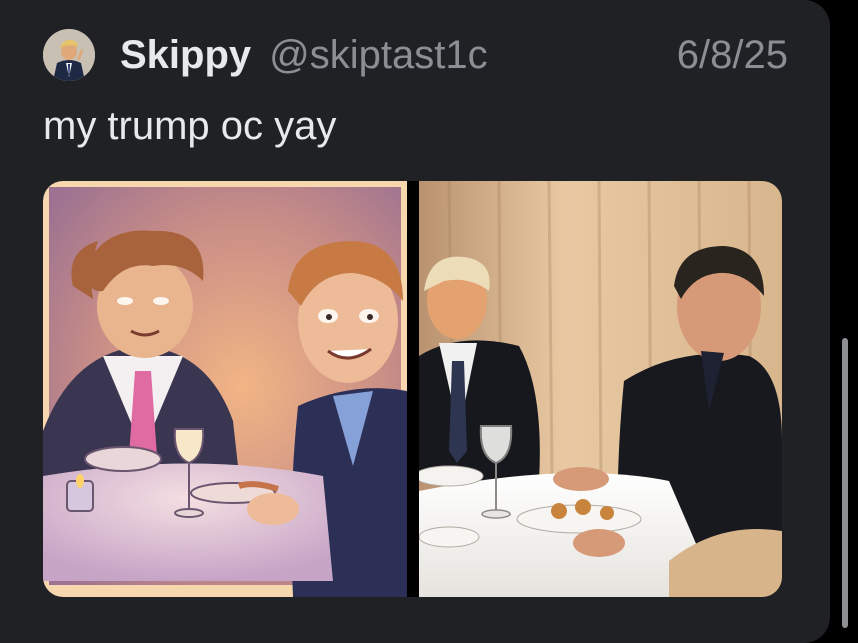  Describe the element at coordinates (732, 55) in the screenshot. I see `tweet-date: 6/8/25` at that location.